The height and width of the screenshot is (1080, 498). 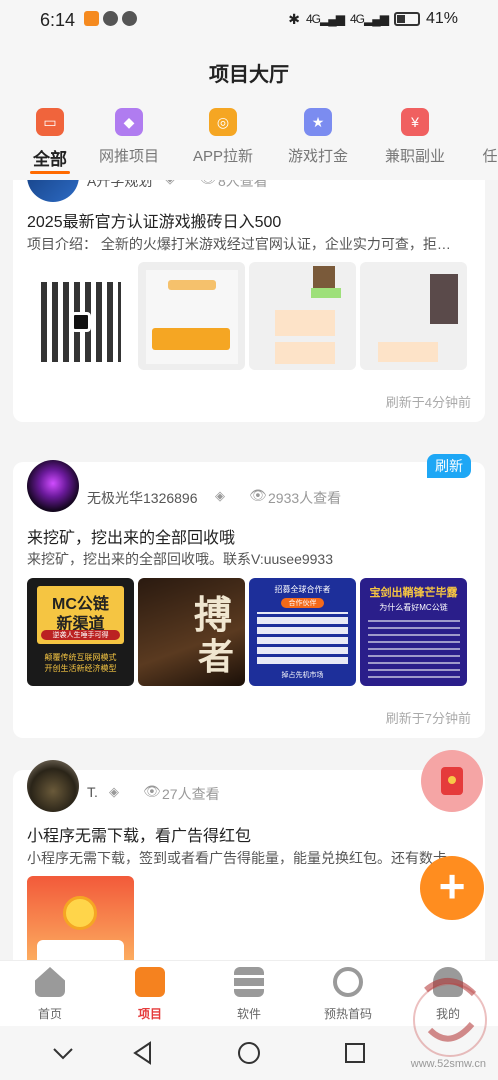 What do you see at coordinates (449, 466) in the screenshot?
I see `refresh-badge: 刷新` at bounding box center [449, 466].